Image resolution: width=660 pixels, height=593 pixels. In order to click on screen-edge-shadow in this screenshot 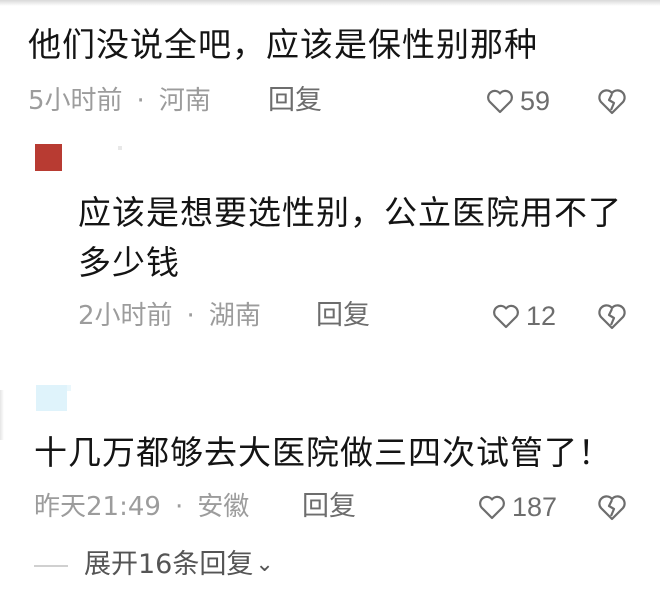, I will do `click(2, 415)`.